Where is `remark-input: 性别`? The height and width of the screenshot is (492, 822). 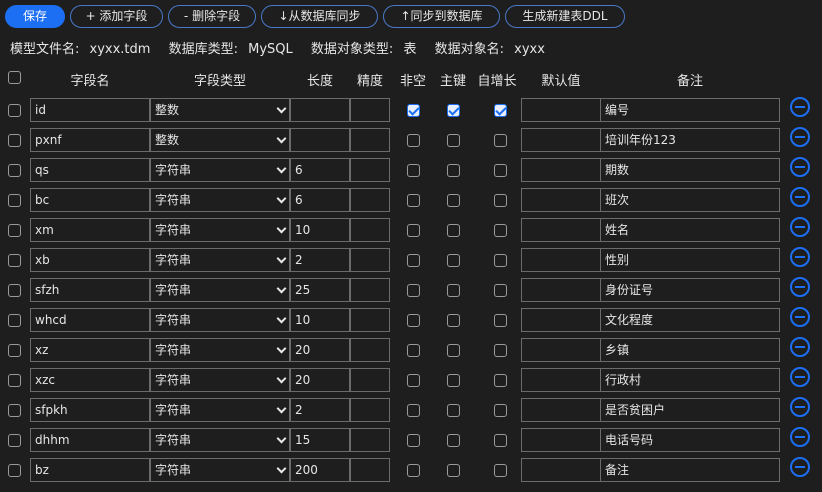 remark-input: 性别 is located at coordinates (690, 260).